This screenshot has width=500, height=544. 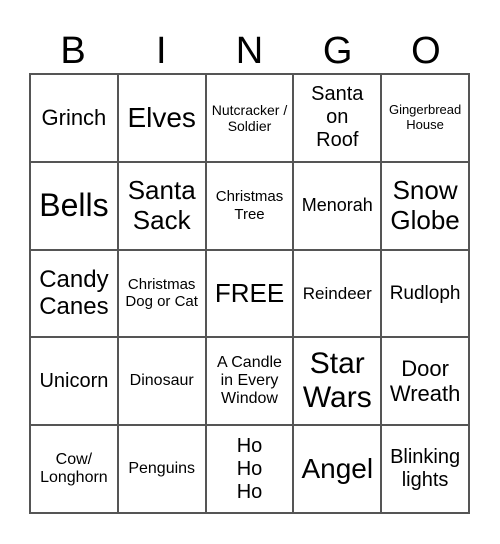 I want to click on bingo-cell: Reindeer, so click(x=337, y=293).